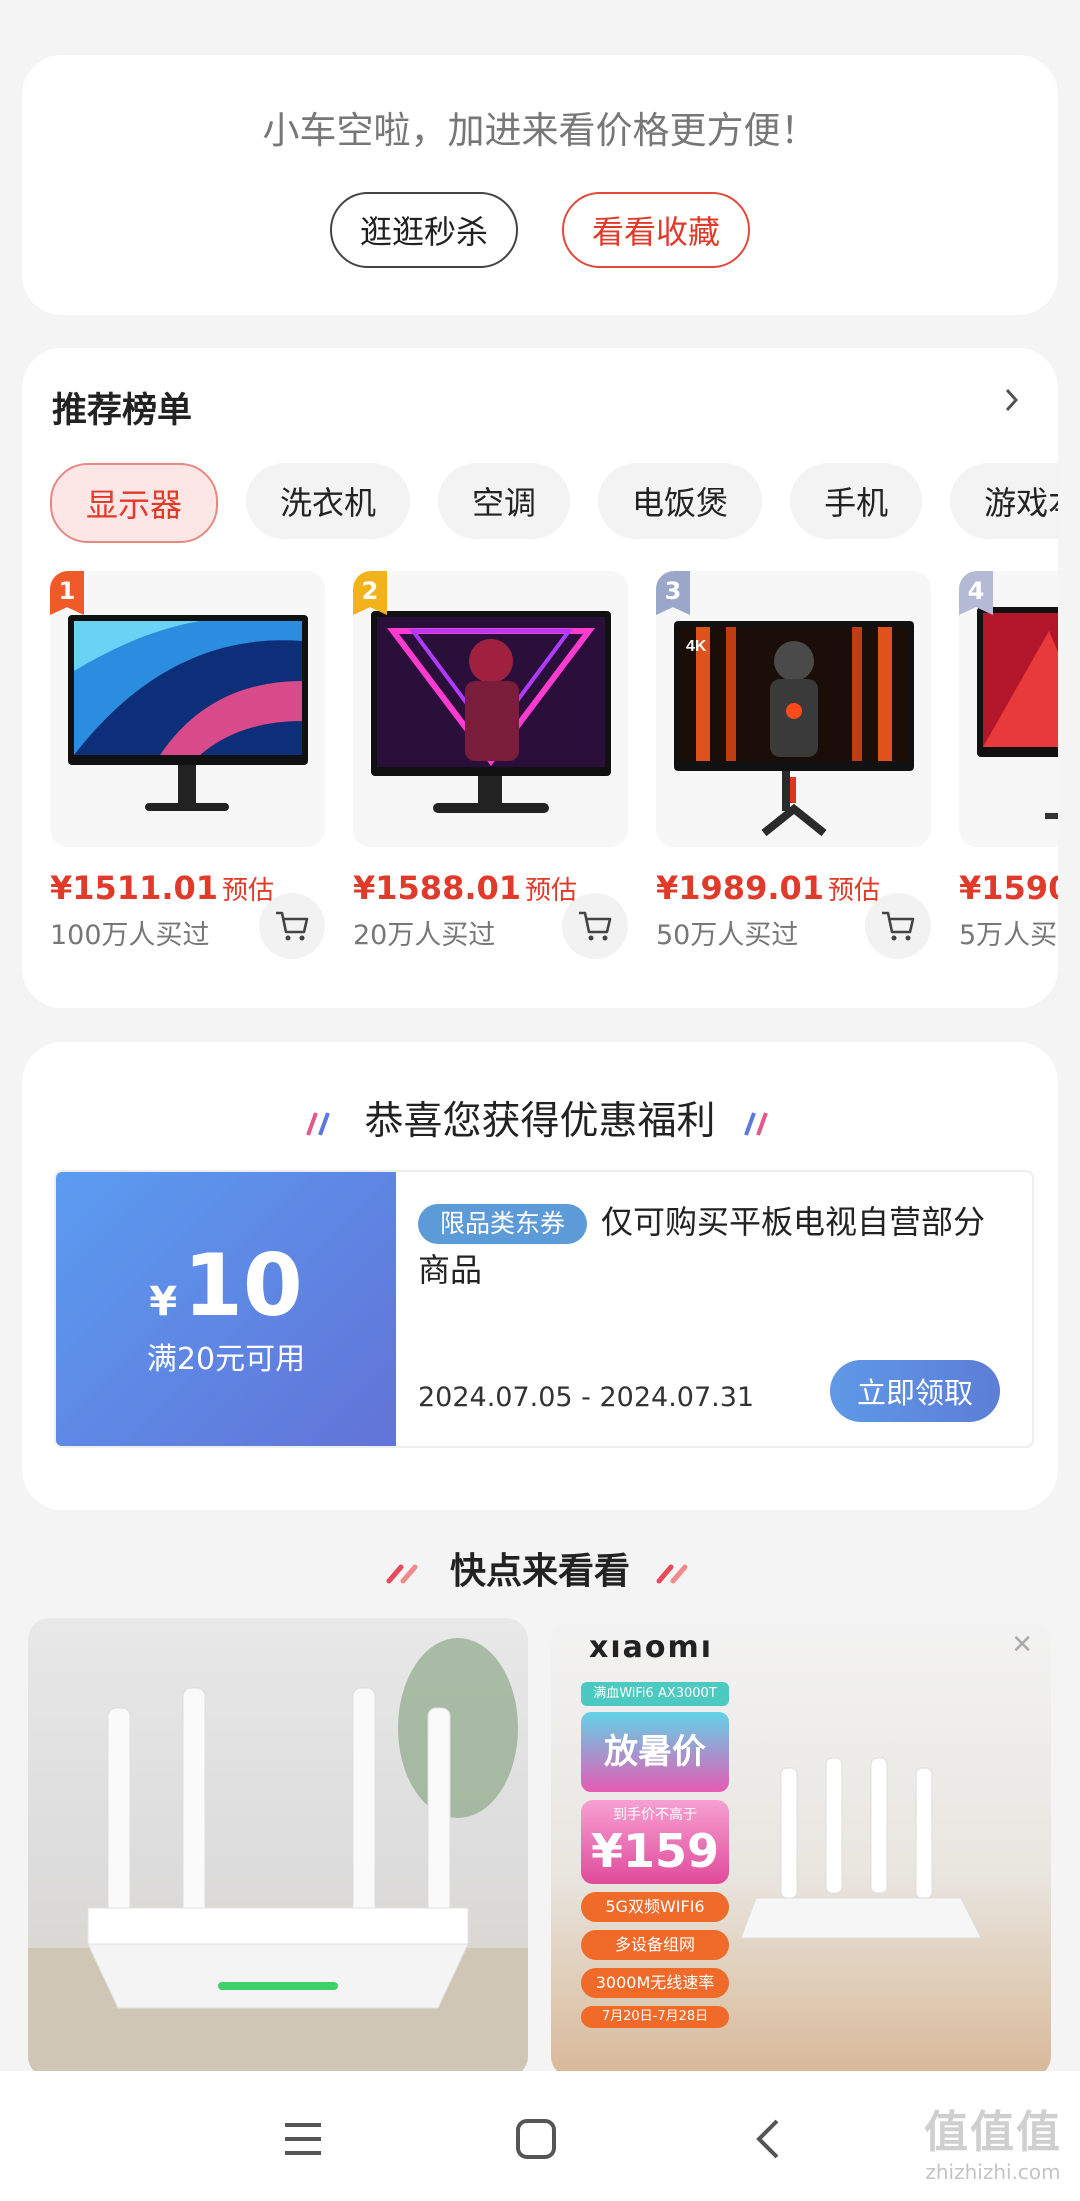 Image resolution: width=1080 pixels, height=2201 pixels. What do you see at coordinates (187, 709) in the screenshot?
I see `product-image: 1` at bounding box center [187, 709].